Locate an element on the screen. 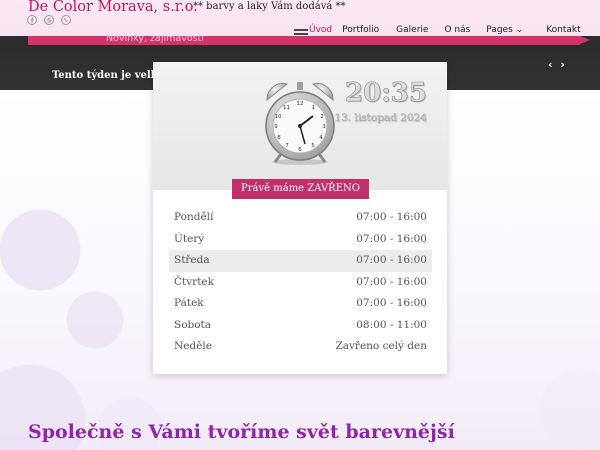 The width and height of the screenshot is (600, 450). nav-item-portfolio: Portfolio is located at coordinates (360, 30).